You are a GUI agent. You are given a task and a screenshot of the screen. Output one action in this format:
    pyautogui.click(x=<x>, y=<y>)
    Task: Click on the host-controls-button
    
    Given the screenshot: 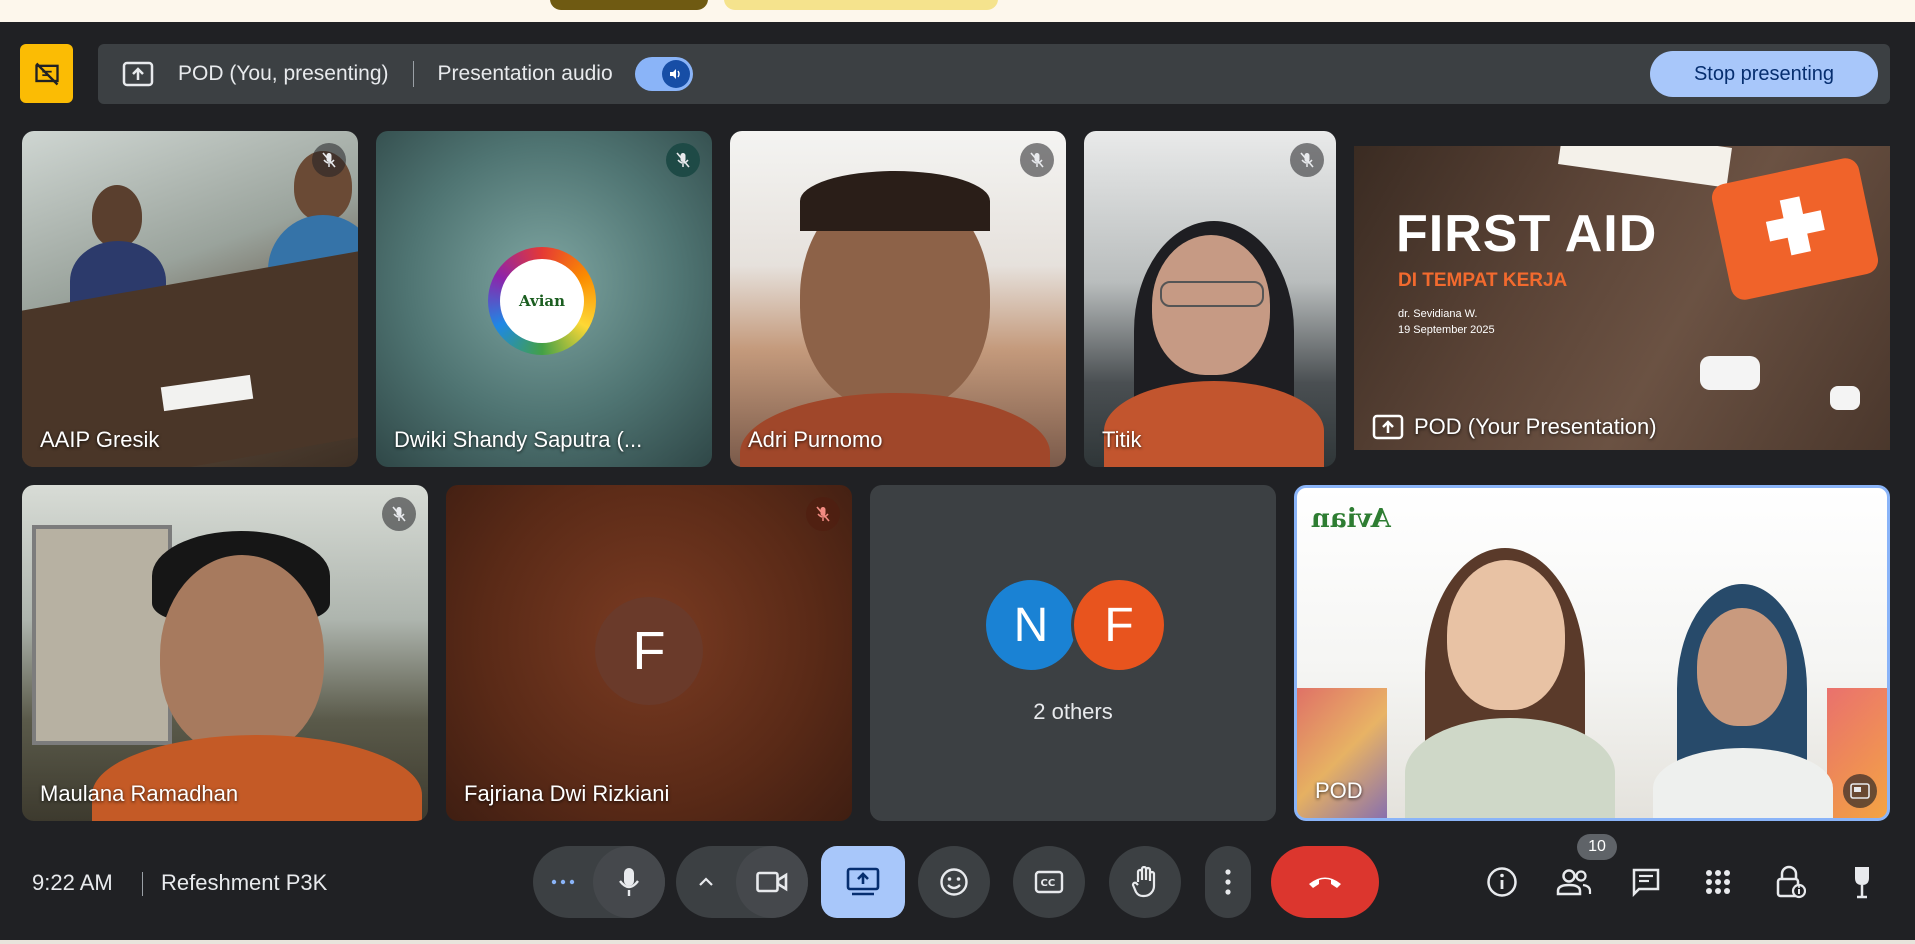 What is the action you would take?
    pyautogui.click(x=1790, y=882)
    